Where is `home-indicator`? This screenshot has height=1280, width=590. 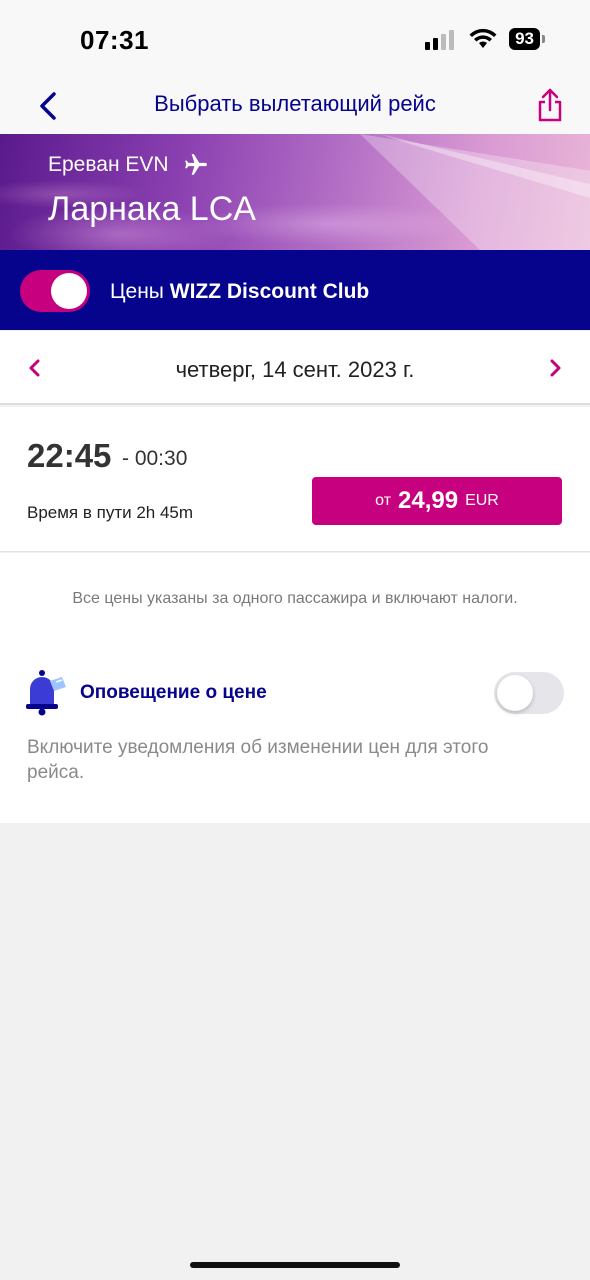
home-indicator is located at coordinates (295, 1265).